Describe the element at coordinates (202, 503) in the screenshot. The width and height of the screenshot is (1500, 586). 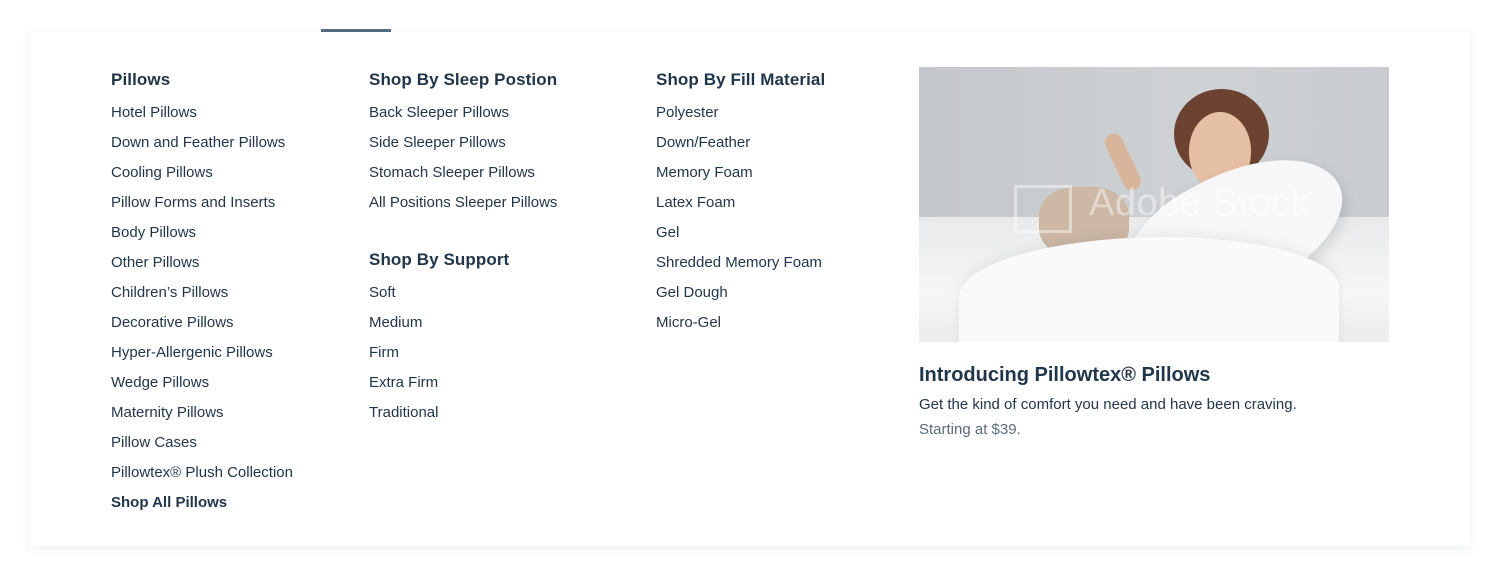
I see `shop-all-pillows-link: Shop All Pillows` at that location.